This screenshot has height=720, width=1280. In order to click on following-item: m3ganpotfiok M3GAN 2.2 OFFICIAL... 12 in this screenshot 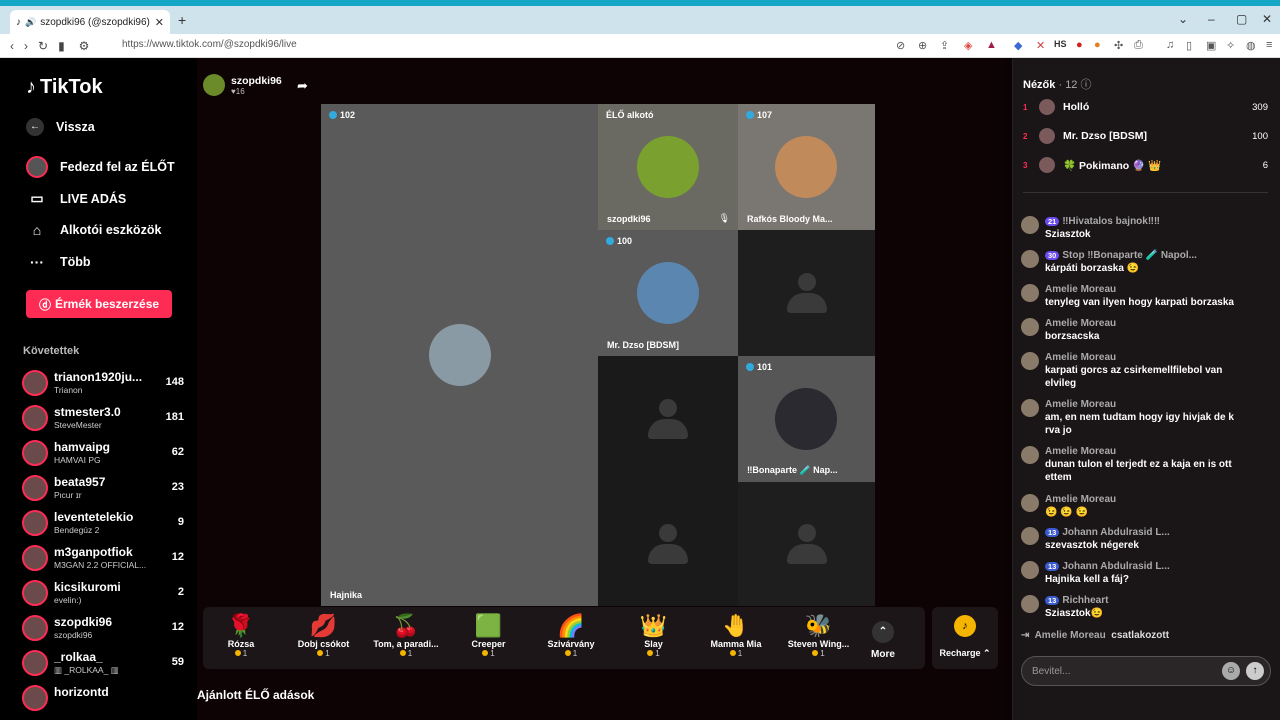, I will do `click(104, 559)`.